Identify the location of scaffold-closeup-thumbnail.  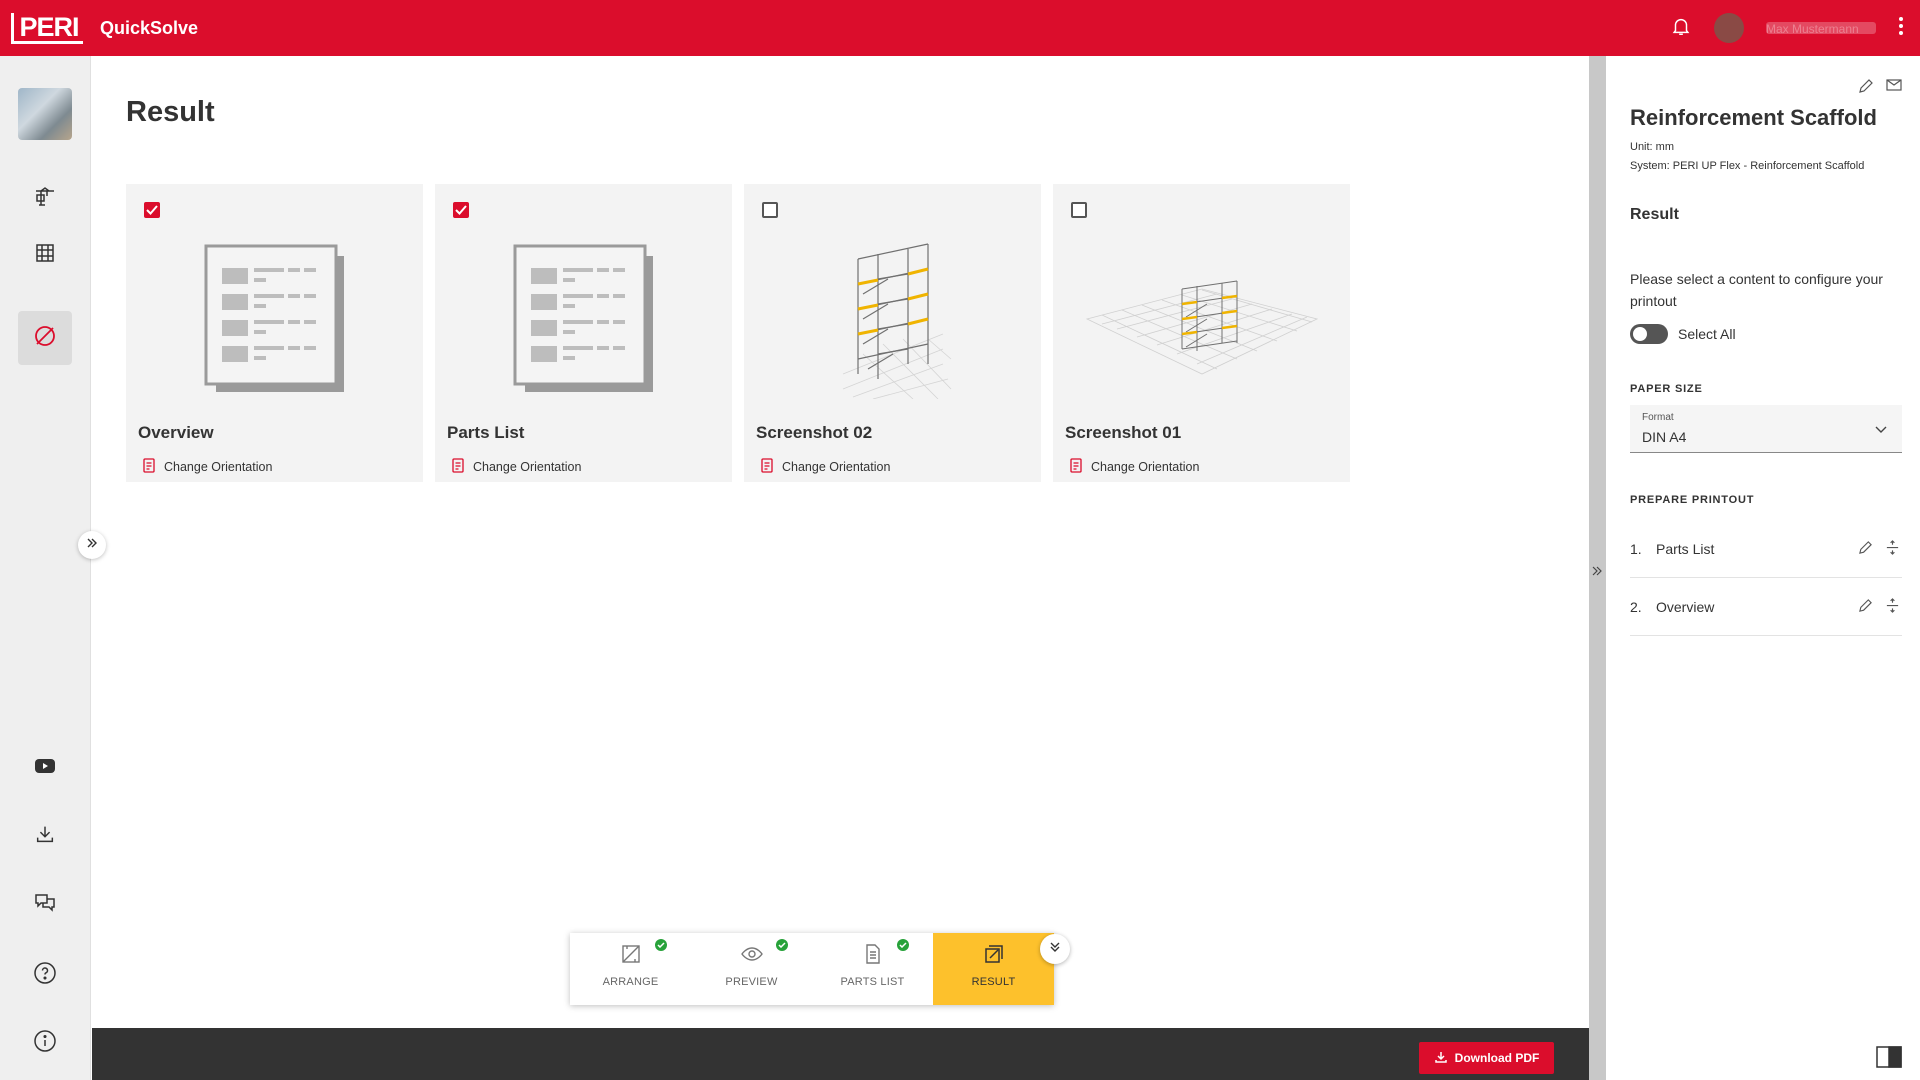
(892, 319).